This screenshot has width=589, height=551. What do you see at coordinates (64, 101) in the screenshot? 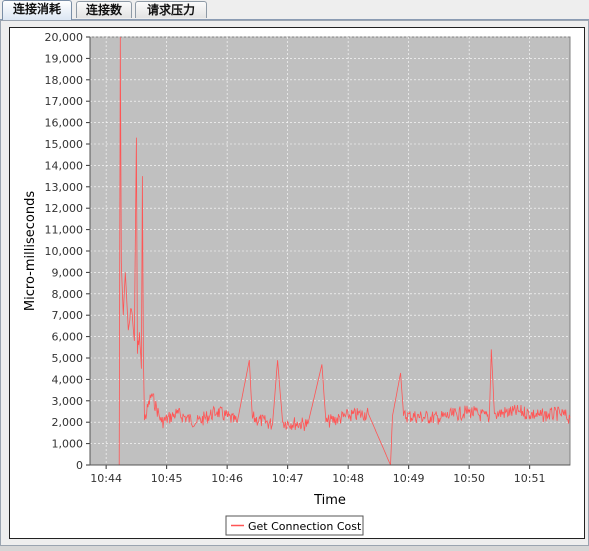
I see `y-tick-label: 17,000` at bounding box center [64, 101].